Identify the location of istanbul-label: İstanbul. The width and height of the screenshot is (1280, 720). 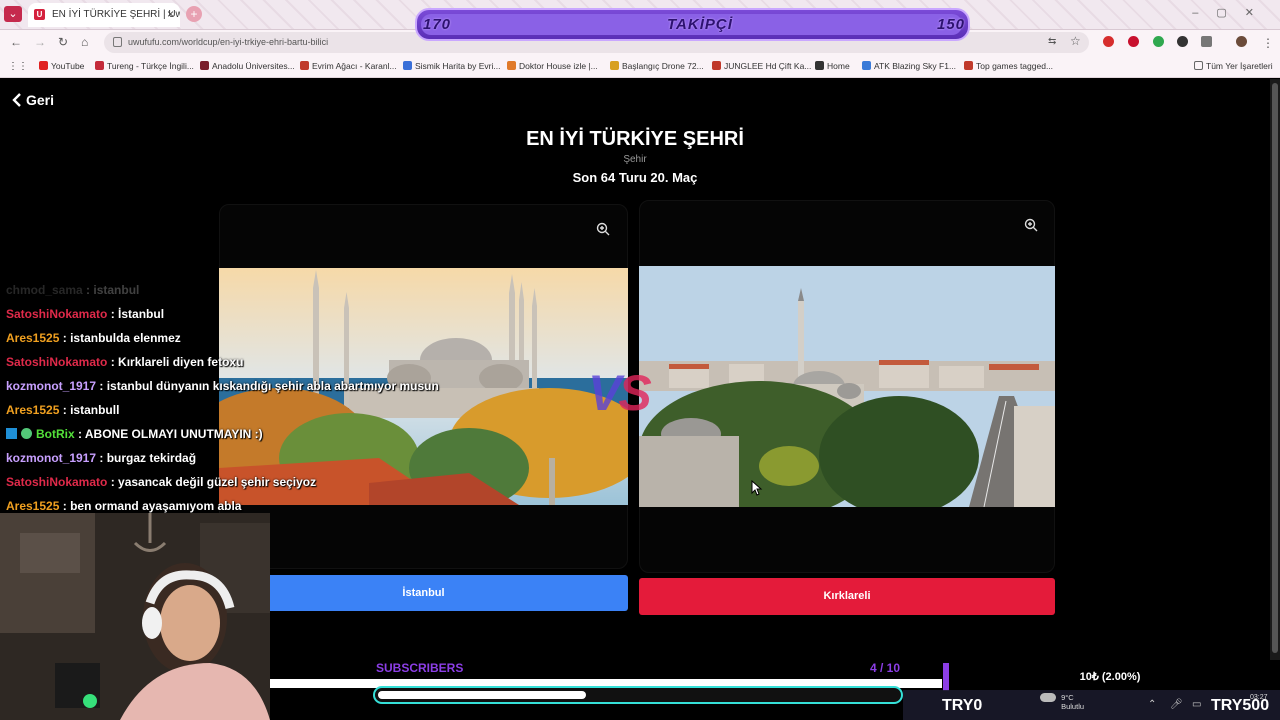
(423, 593).